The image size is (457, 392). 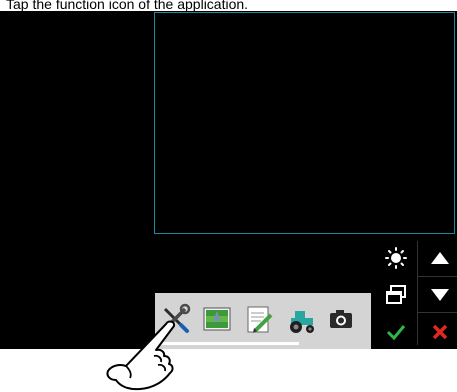 I want to click on scroll-up-button, so click(x=438, y=258).